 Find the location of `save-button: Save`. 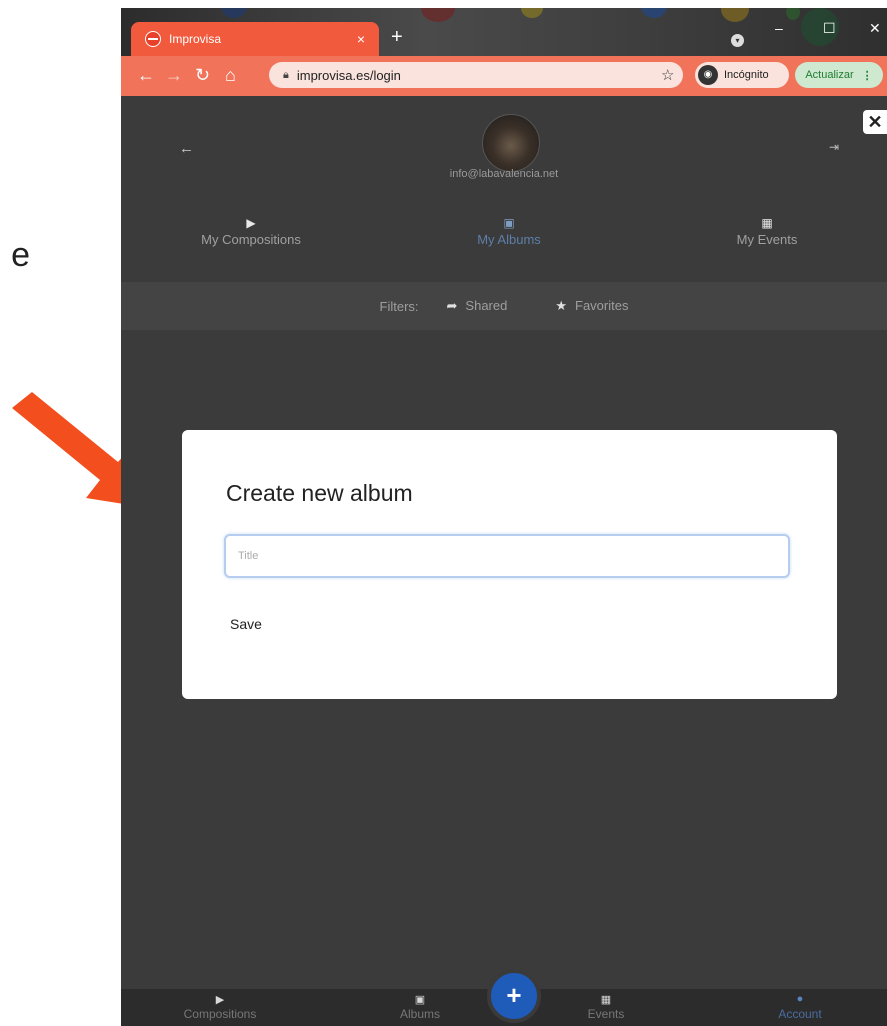

save-button: Save is located at coordinates (246, 624).